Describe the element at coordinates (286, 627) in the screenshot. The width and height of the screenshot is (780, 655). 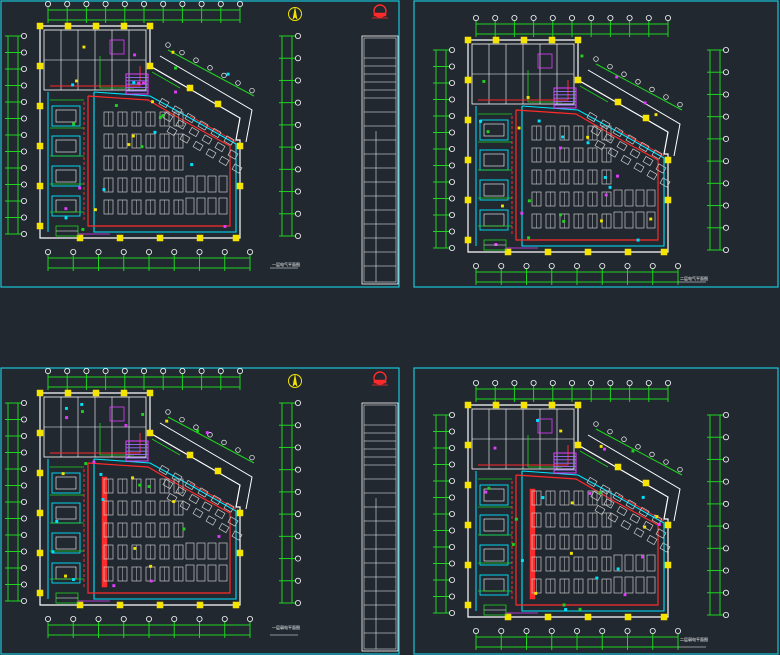
I see `drawing-caption: 一层弱电平面图` at that location.